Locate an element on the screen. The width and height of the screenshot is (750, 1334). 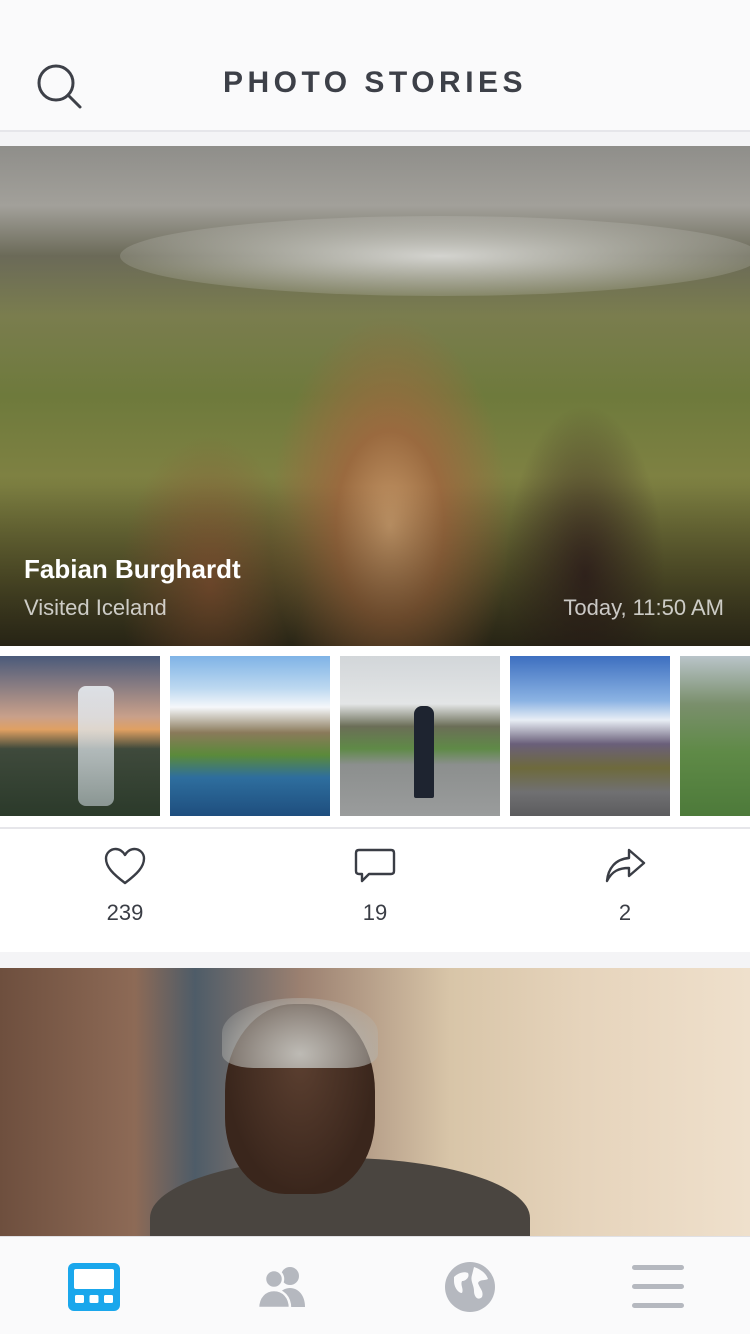
comment-count: 19 is located at coordinates (375, 912).